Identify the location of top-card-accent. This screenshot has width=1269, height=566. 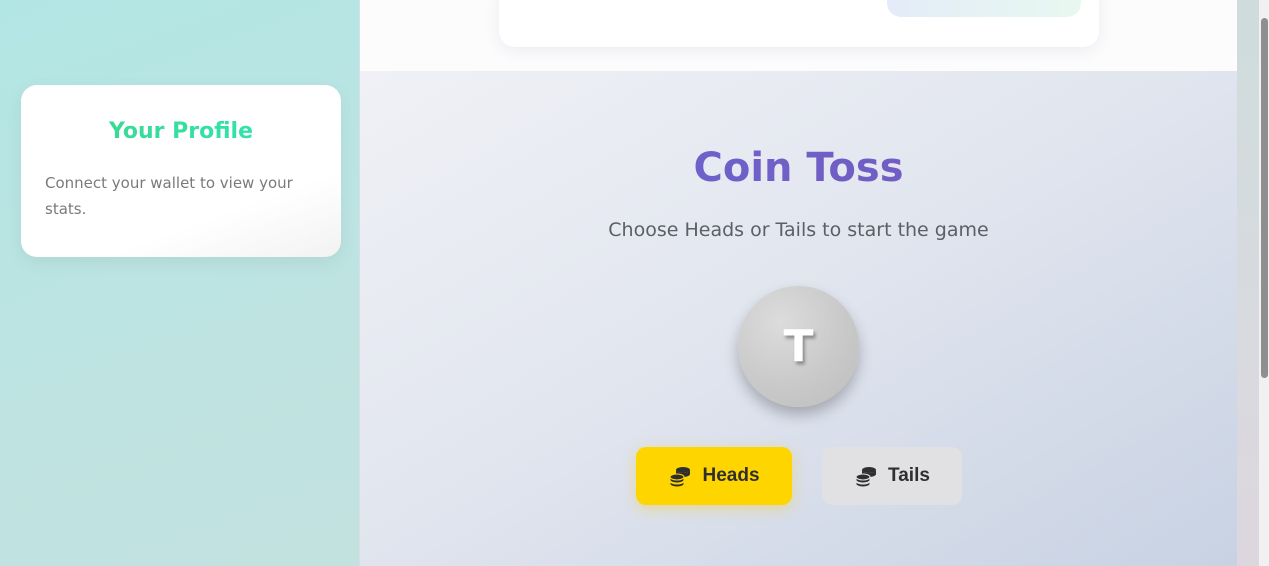
(984, 8).